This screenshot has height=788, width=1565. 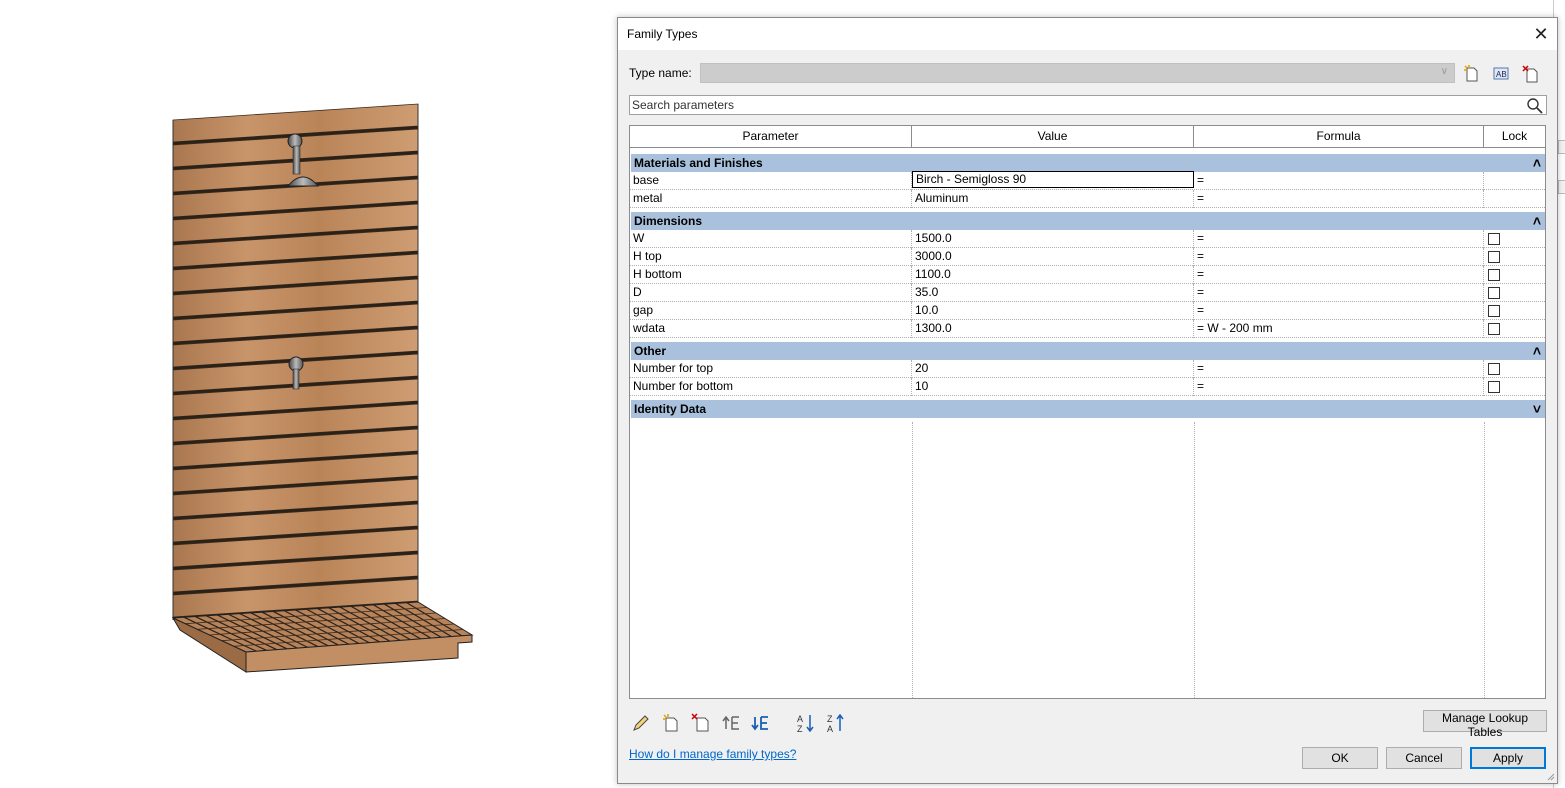 What do you see at coordinates (1088, 409) in the screenshot?
I see `group-header: Identity Data ˅` at bounding box center [1088, 409].